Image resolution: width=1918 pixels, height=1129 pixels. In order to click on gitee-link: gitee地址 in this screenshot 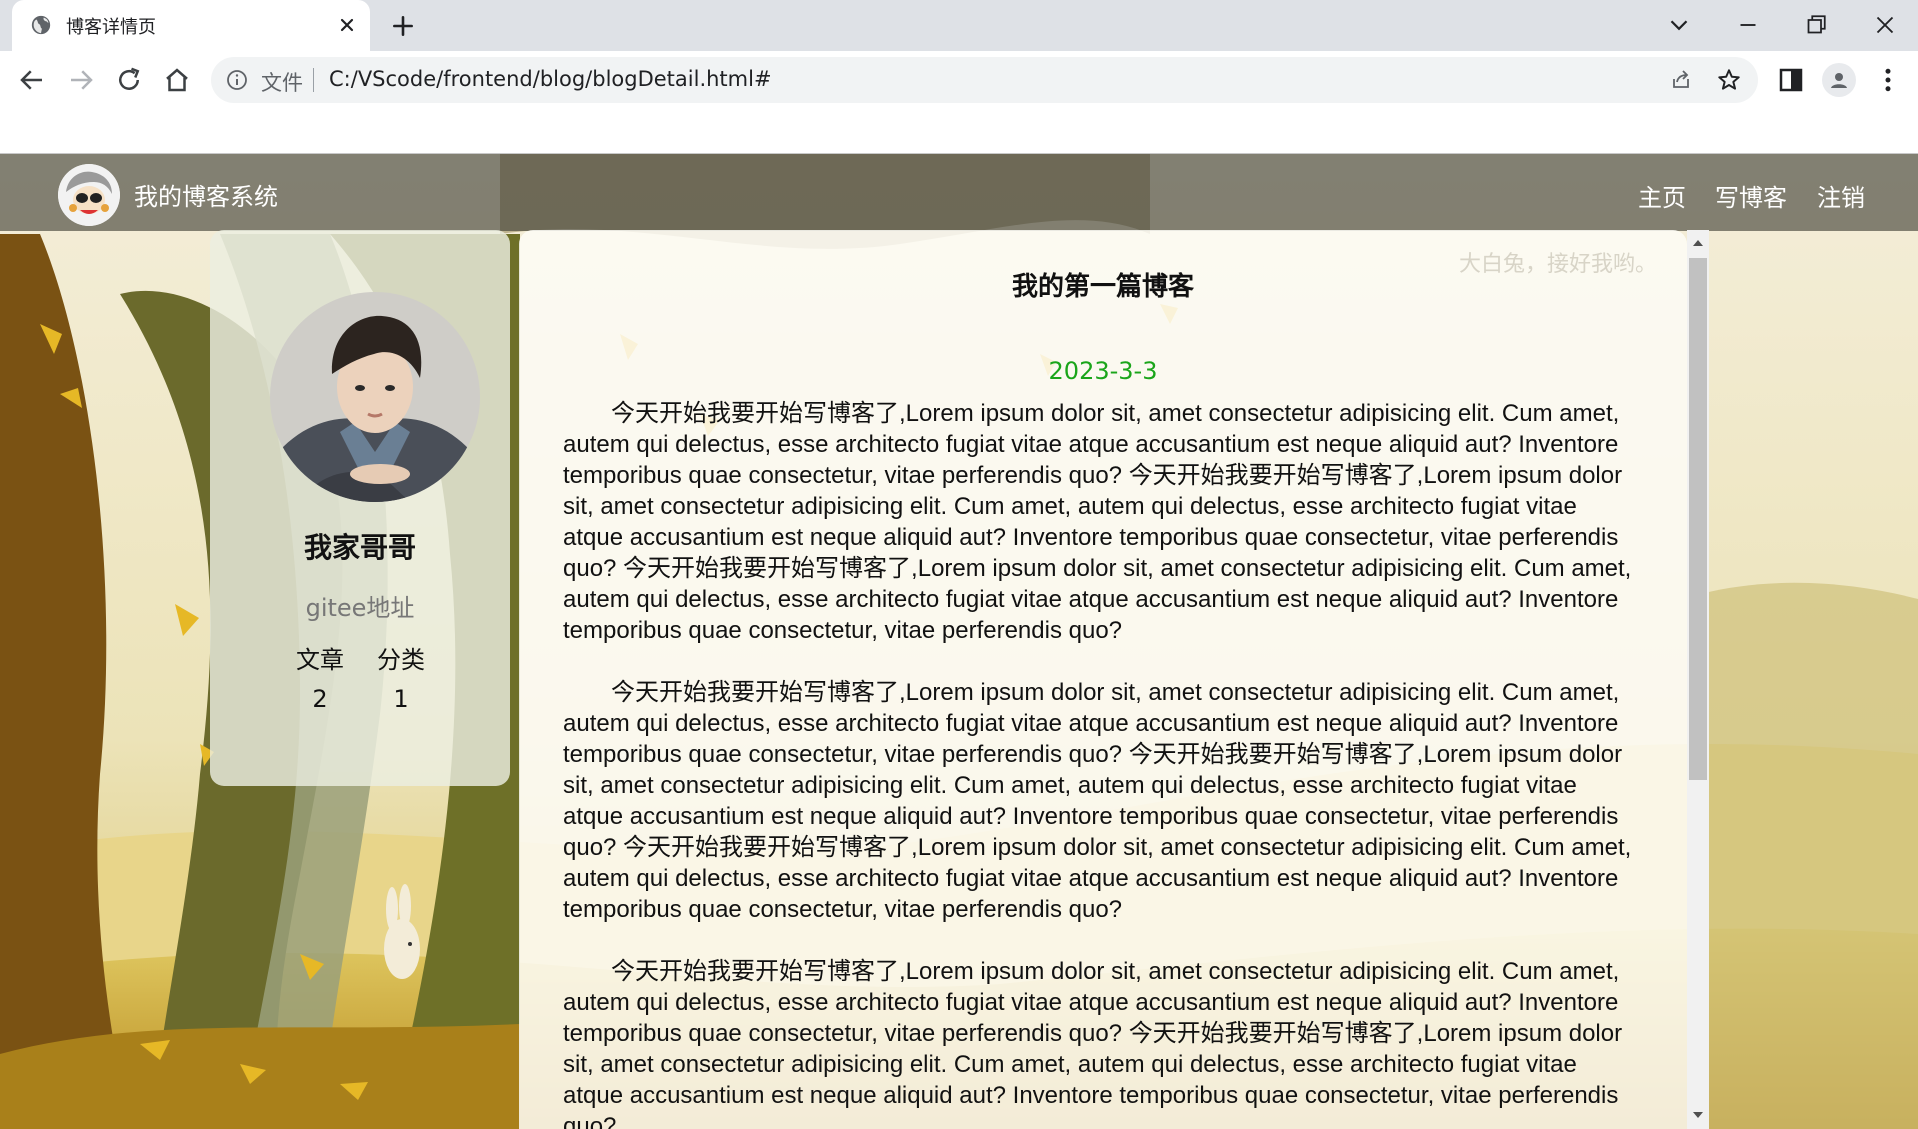, I will do `click(360, 605)`.